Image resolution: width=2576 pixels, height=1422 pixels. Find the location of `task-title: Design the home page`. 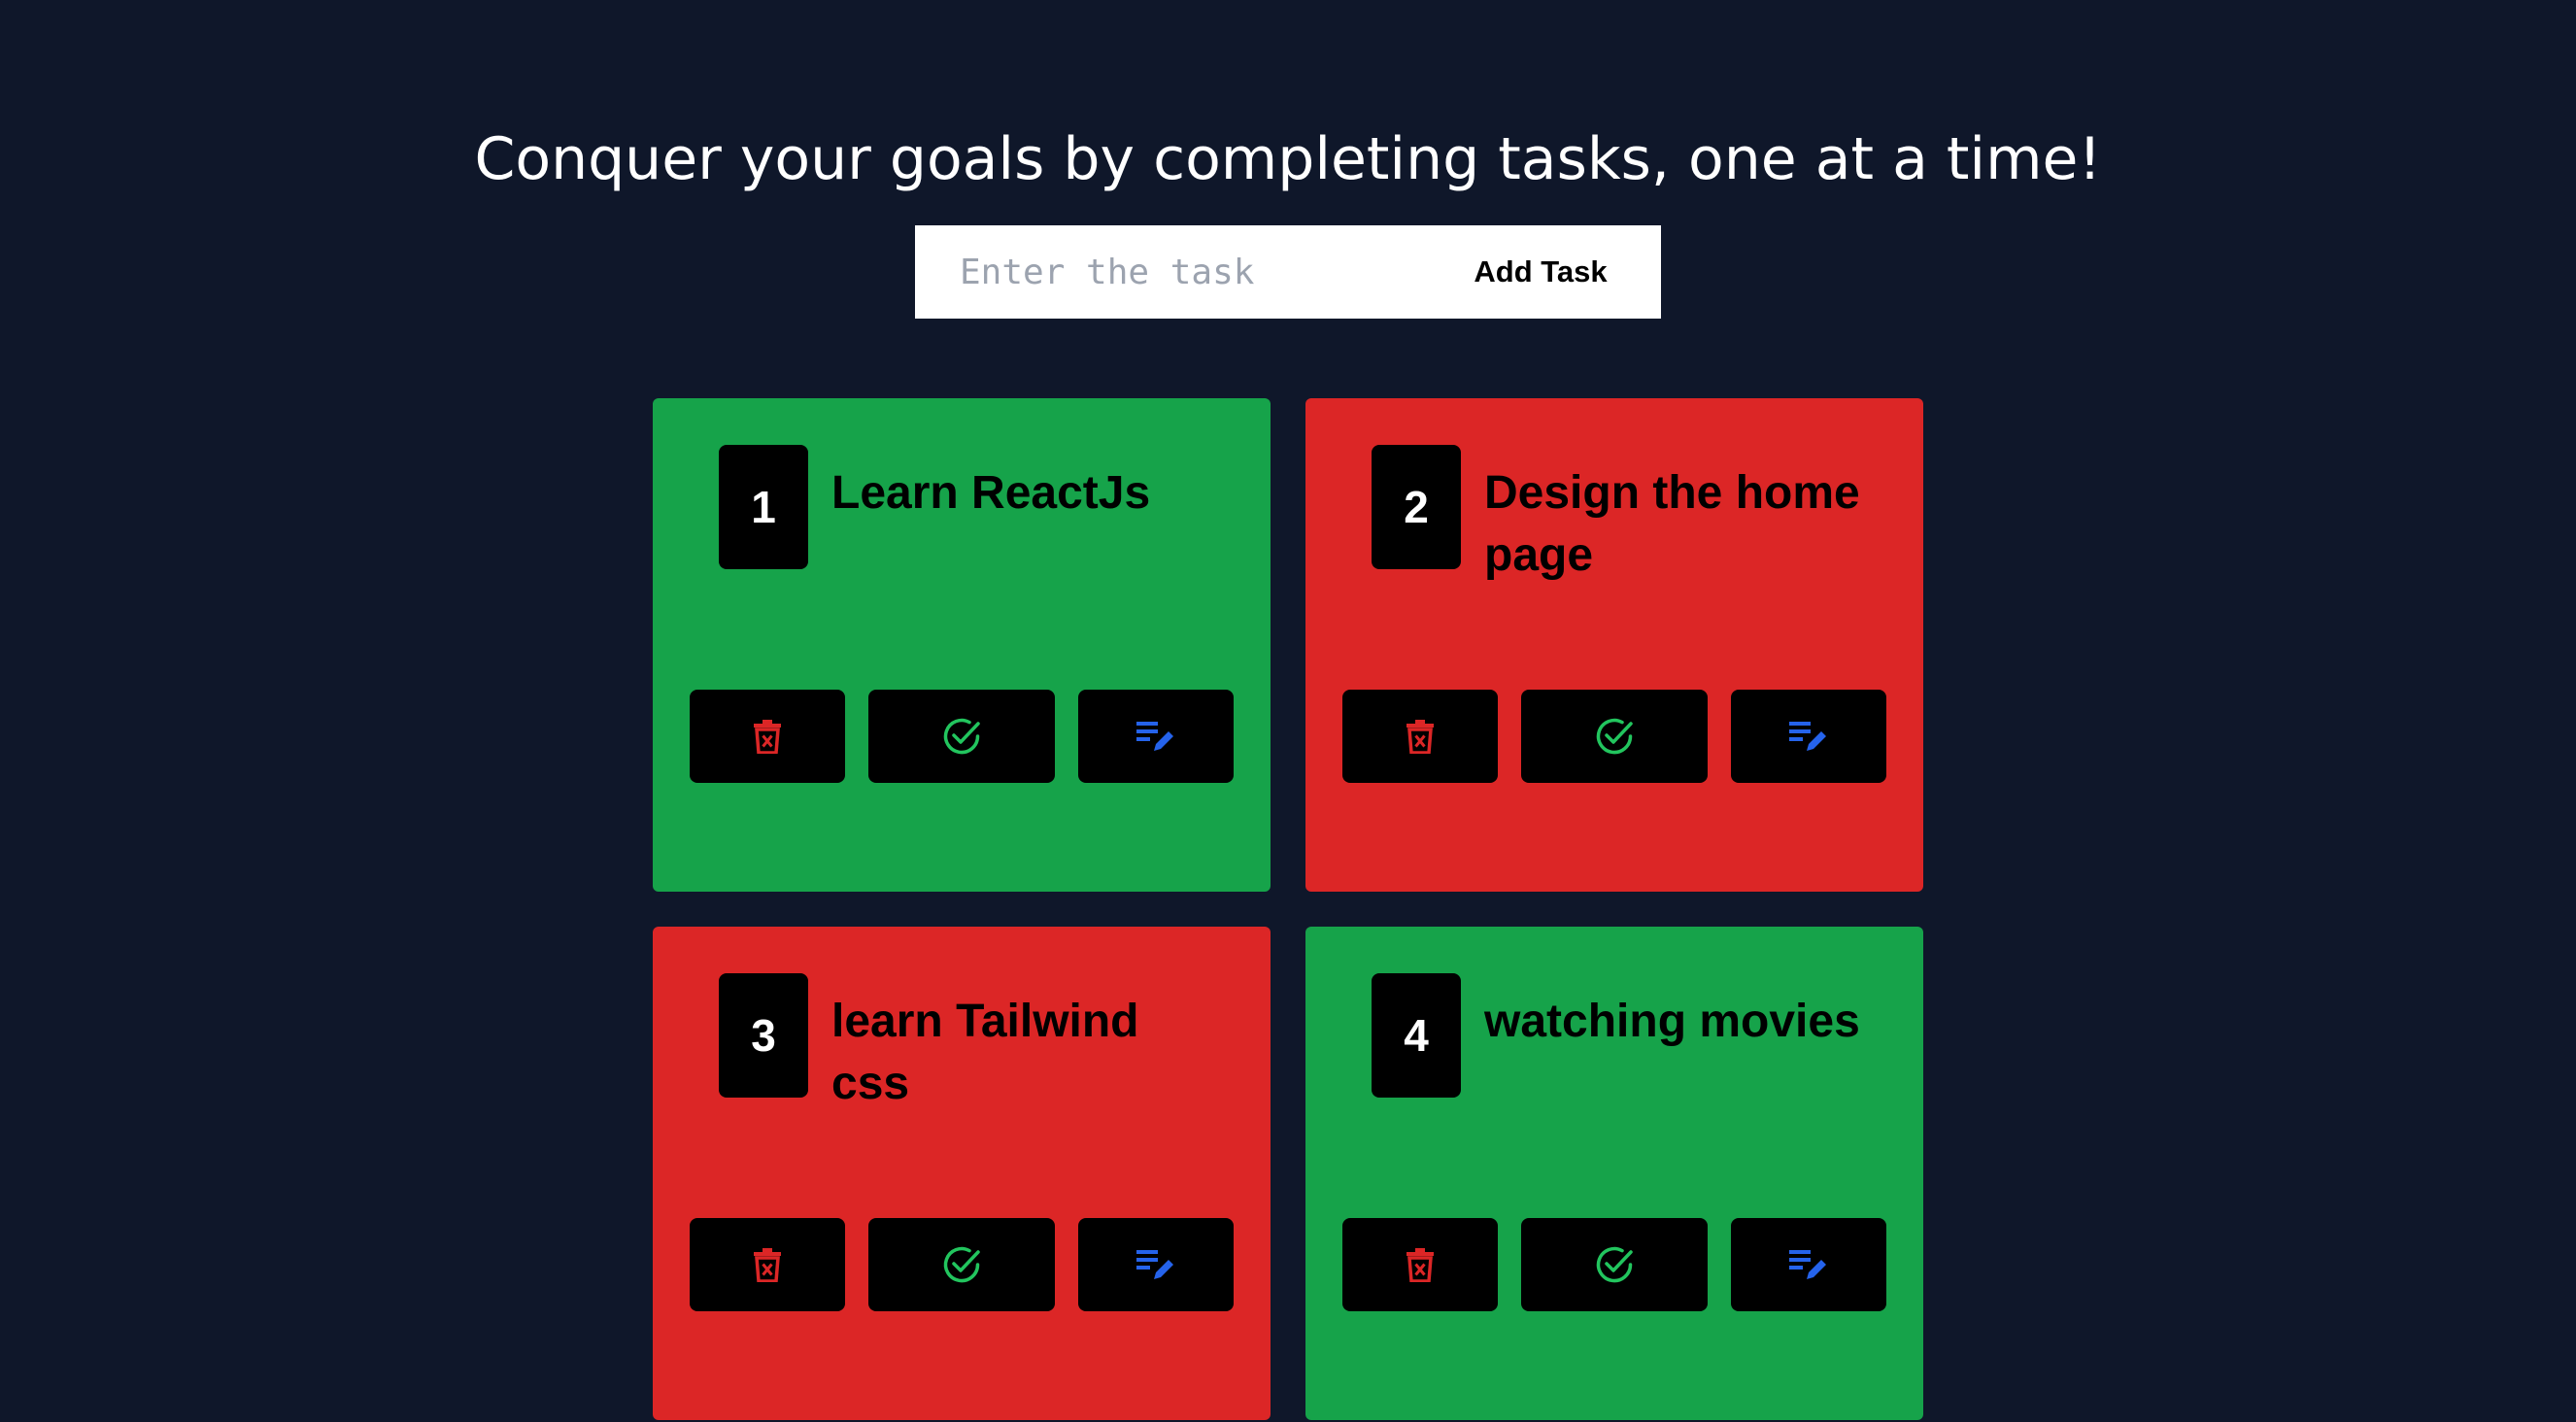

task-title: Design the home page is located at coordinates (1672, 524).